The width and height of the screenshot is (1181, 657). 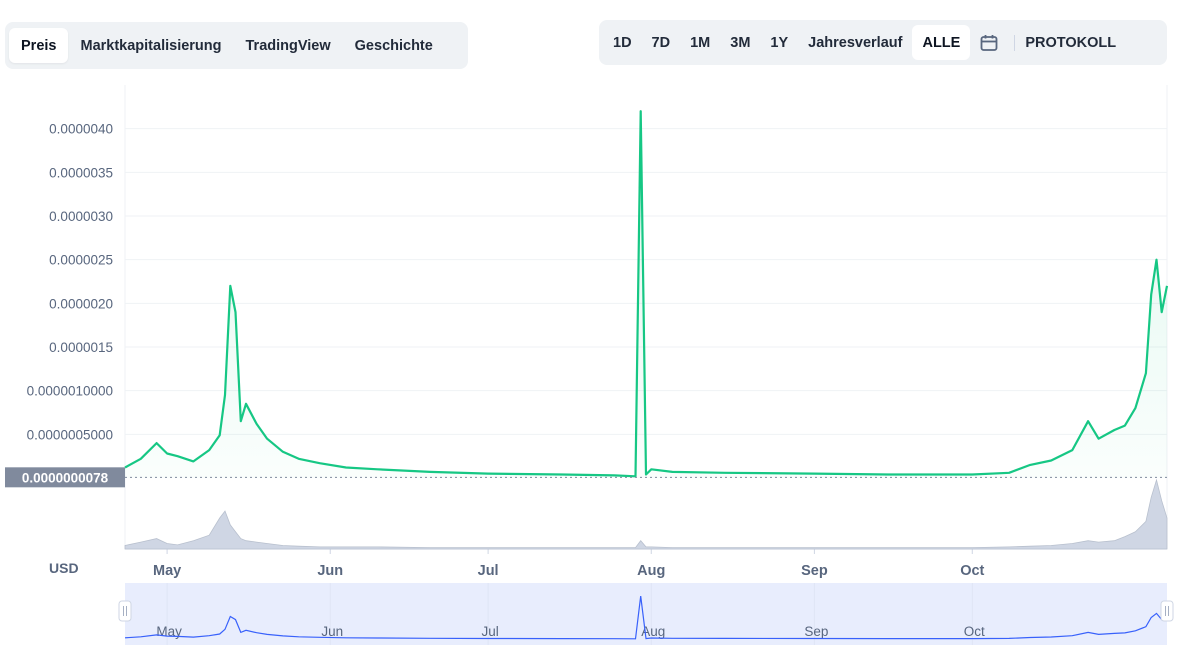 What do you see at coordinates (167, 571) in the screenshot?
I see `x-tick-label: May` at bounding box center [167, 571].